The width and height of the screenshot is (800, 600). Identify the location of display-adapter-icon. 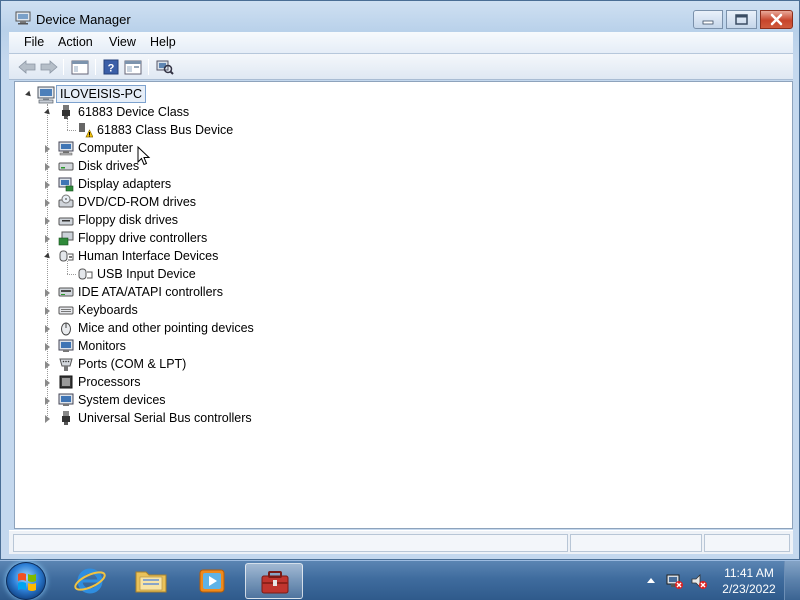
(66, 184).